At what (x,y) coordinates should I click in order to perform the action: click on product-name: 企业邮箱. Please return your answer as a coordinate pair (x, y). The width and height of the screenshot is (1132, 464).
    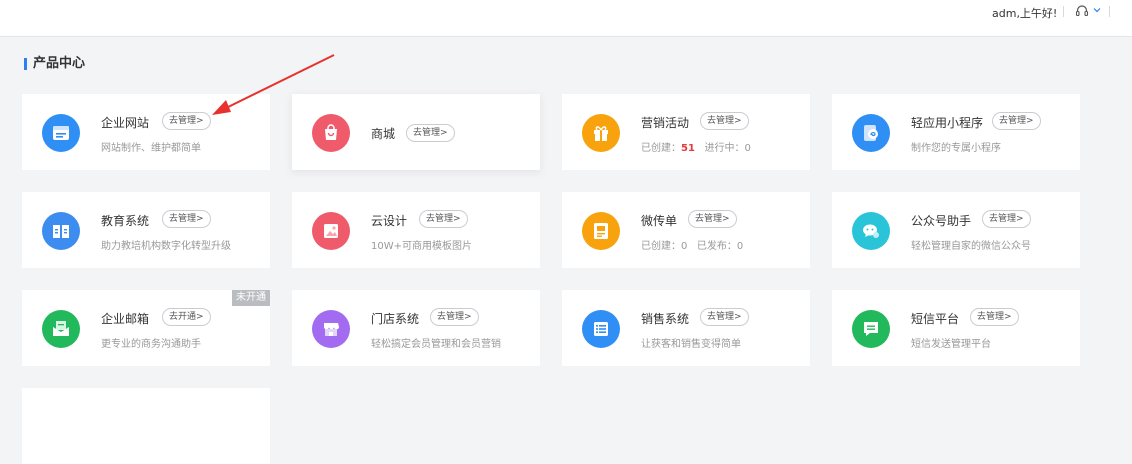
    Looking at the image, I should click on (125, 319).